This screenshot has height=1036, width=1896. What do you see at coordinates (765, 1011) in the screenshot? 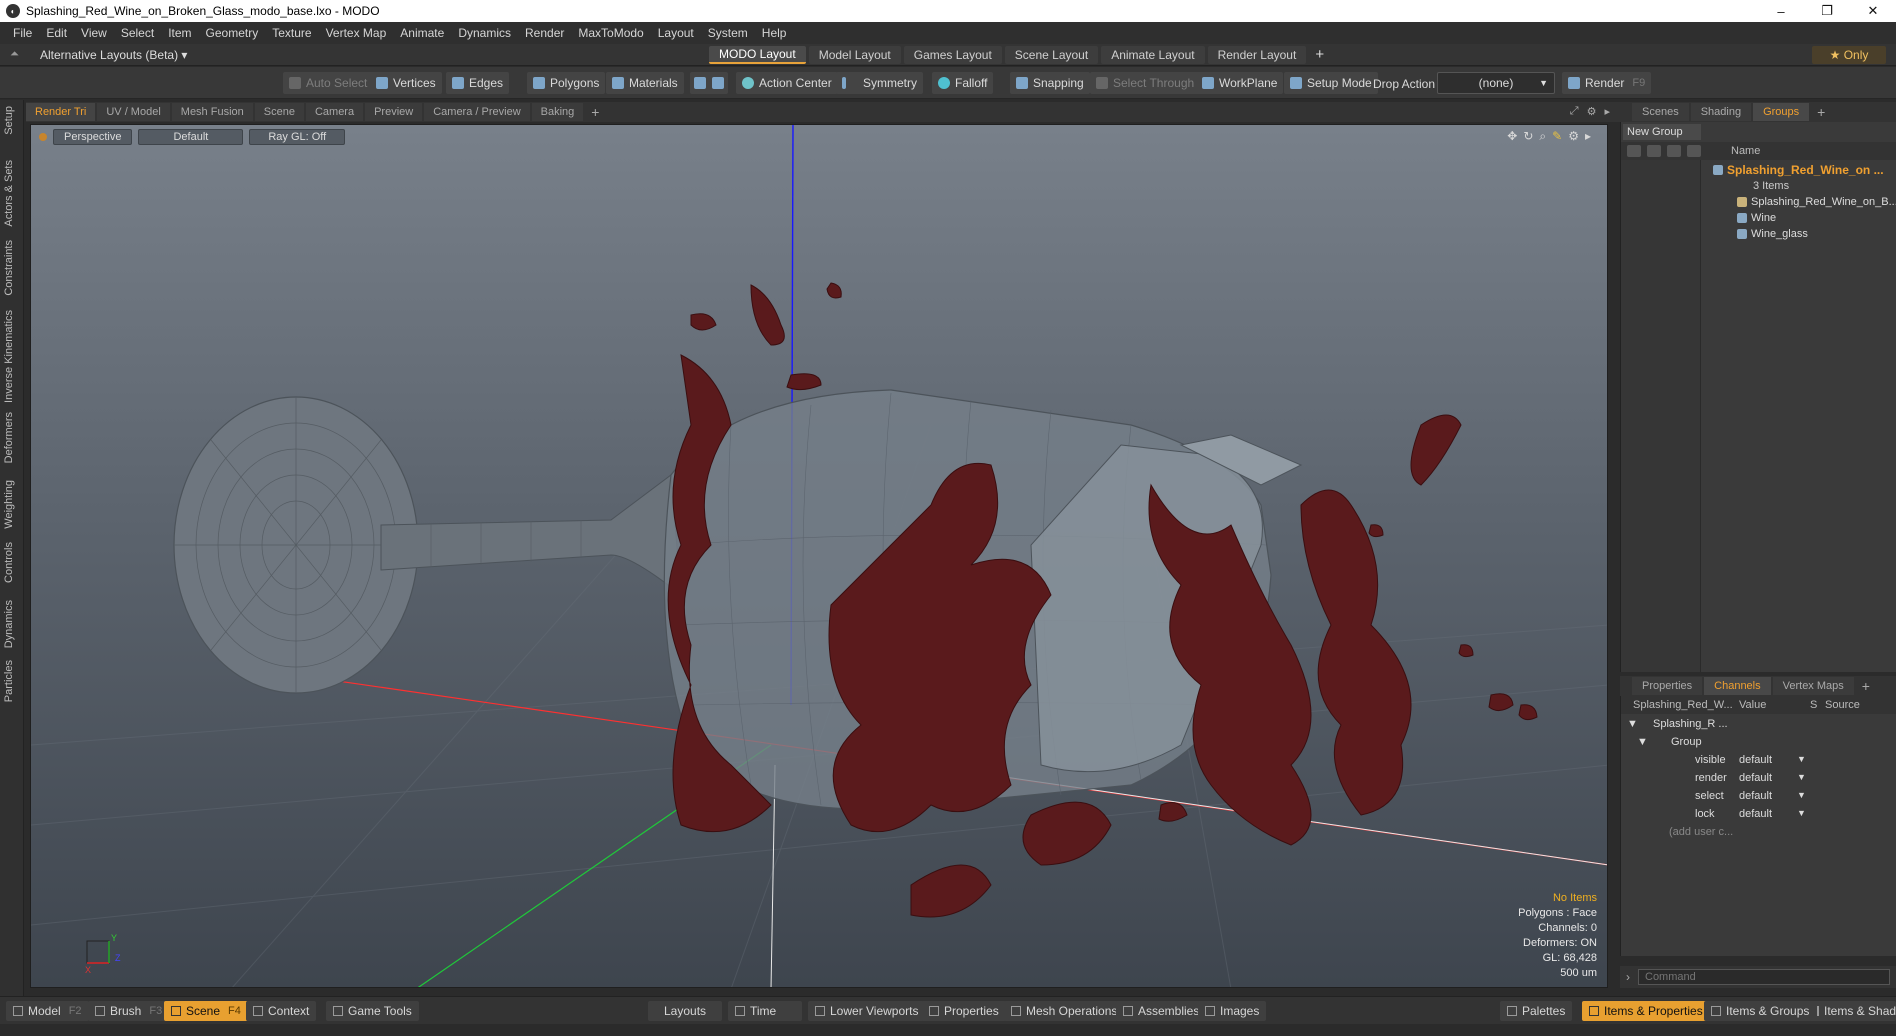
I see `time-button: Time` at bounding box center [765, 1011].